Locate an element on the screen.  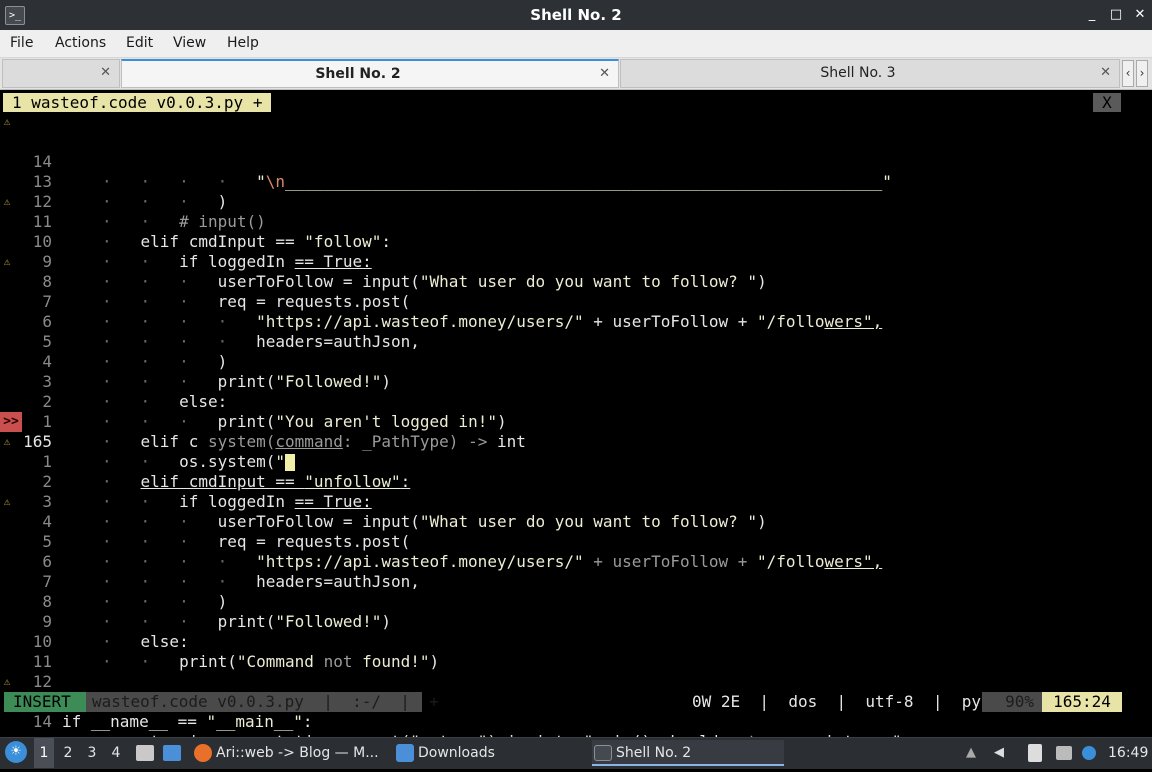
code-line: ⚠ 2 · · if loggedIn == True: is located at coordinates (576, 471).